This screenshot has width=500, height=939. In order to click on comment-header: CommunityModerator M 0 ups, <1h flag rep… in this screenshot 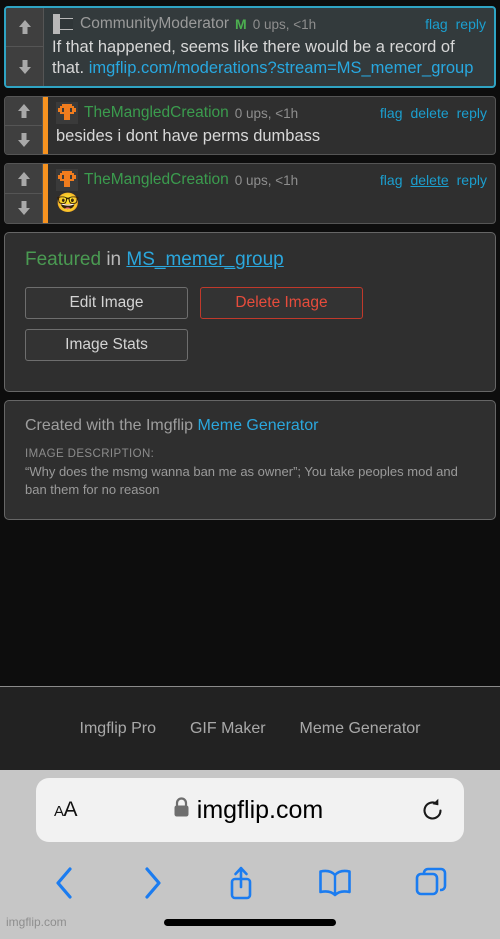, I will do `click(269, 24)`.